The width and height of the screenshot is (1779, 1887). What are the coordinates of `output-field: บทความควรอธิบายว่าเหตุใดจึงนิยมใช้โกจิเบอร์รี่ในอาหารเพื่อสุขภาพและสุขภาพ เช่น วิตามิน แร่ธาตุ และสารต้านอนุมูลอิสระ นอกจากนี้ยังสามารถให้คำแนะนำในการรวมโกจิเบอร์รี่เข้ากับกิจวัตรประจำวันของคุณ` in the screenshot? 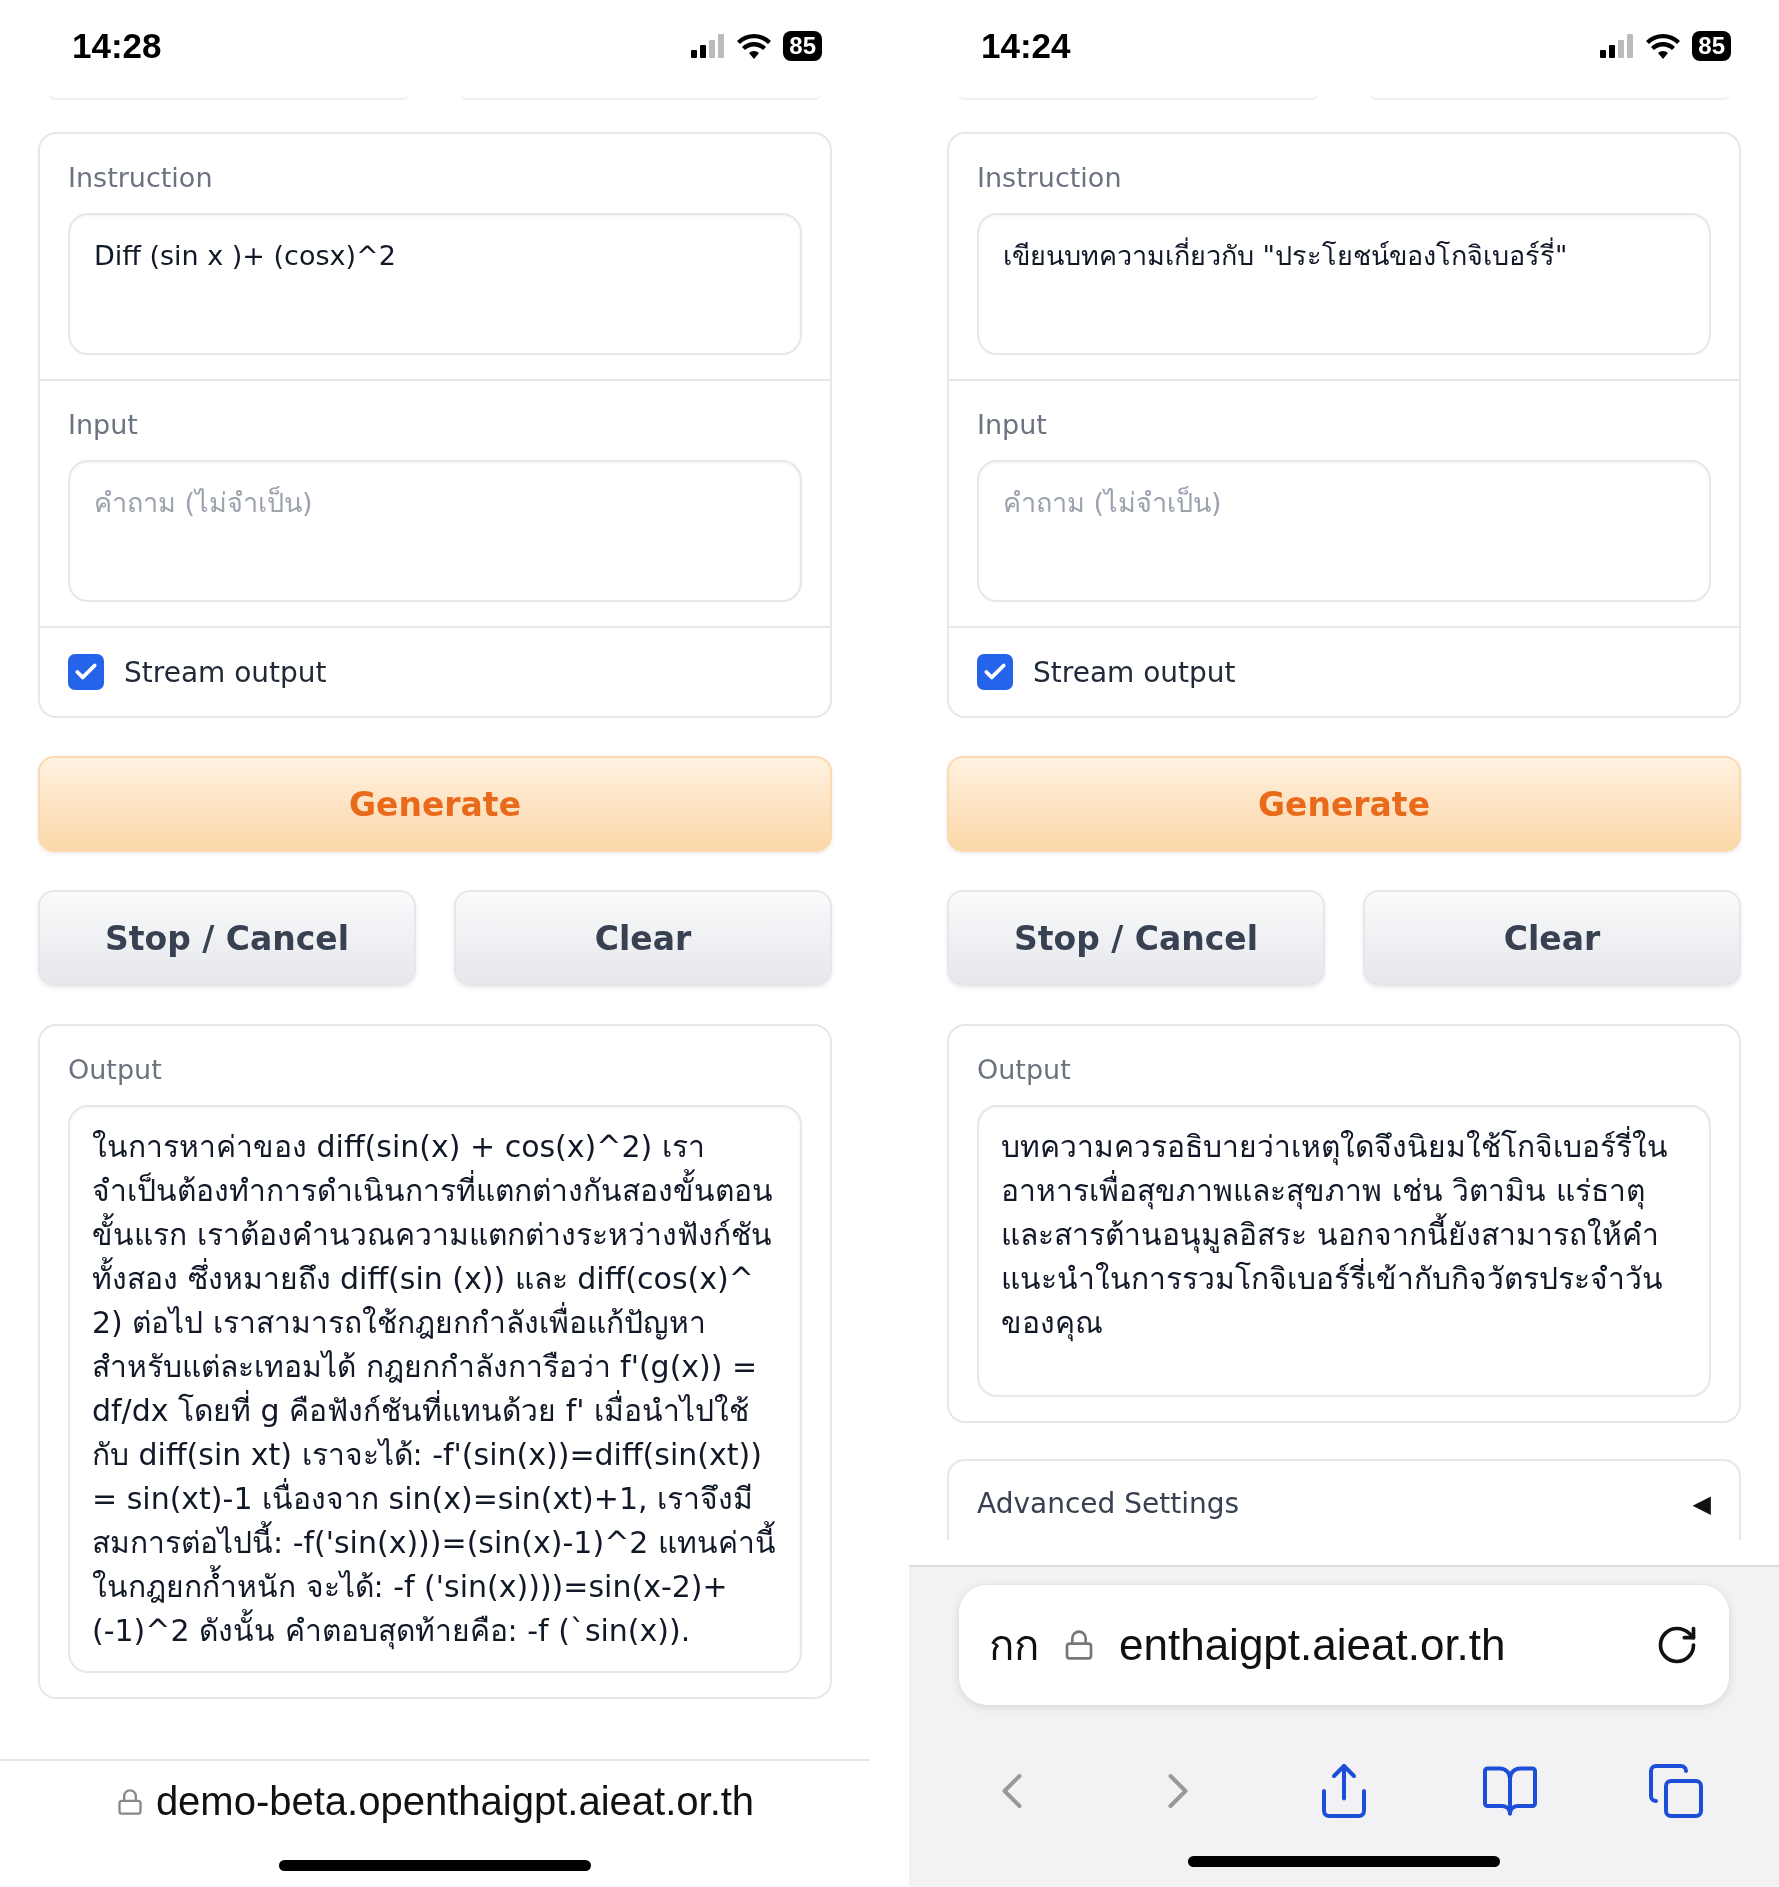 It's located at (1344, 1251).